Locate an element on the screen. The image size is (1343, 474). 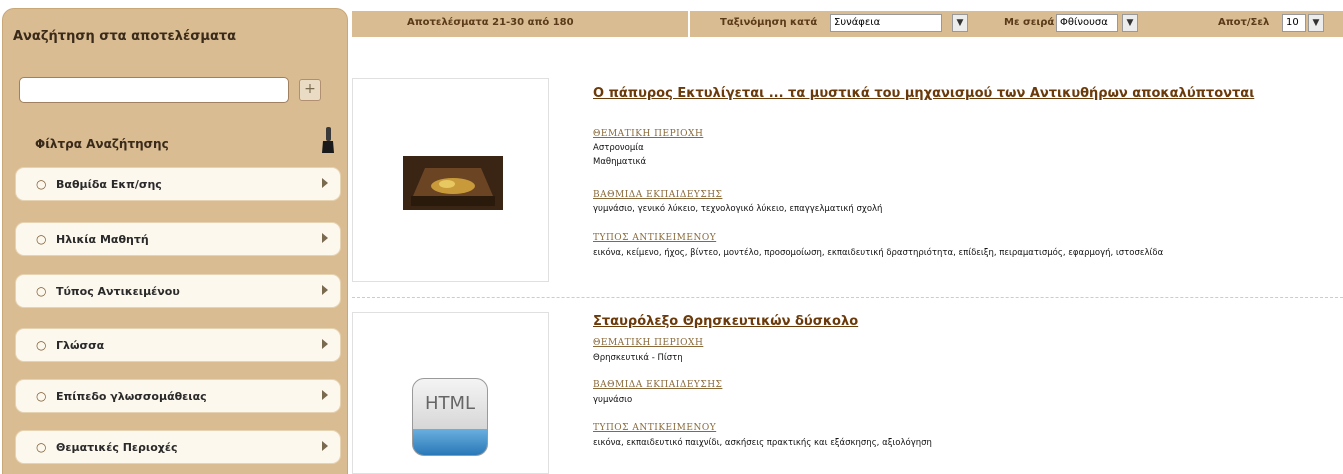
result-thumbnail-frame is located at coordinates (450, 180).